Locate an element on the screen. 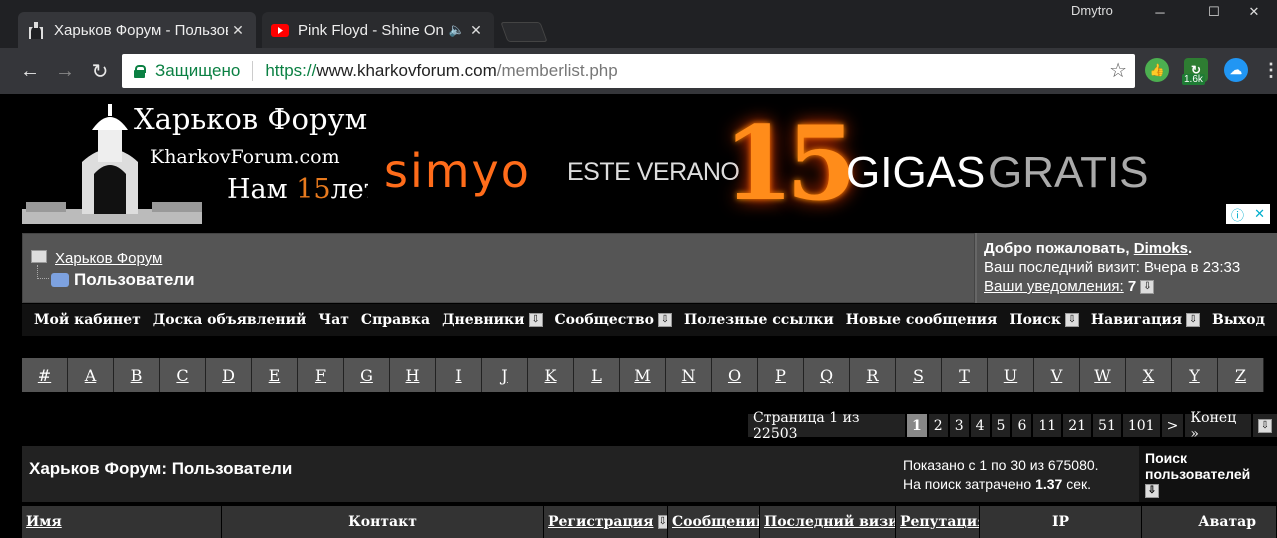 This screenshot has width=1277, height=538. letter-link: I is located at coordinates (459, 375).